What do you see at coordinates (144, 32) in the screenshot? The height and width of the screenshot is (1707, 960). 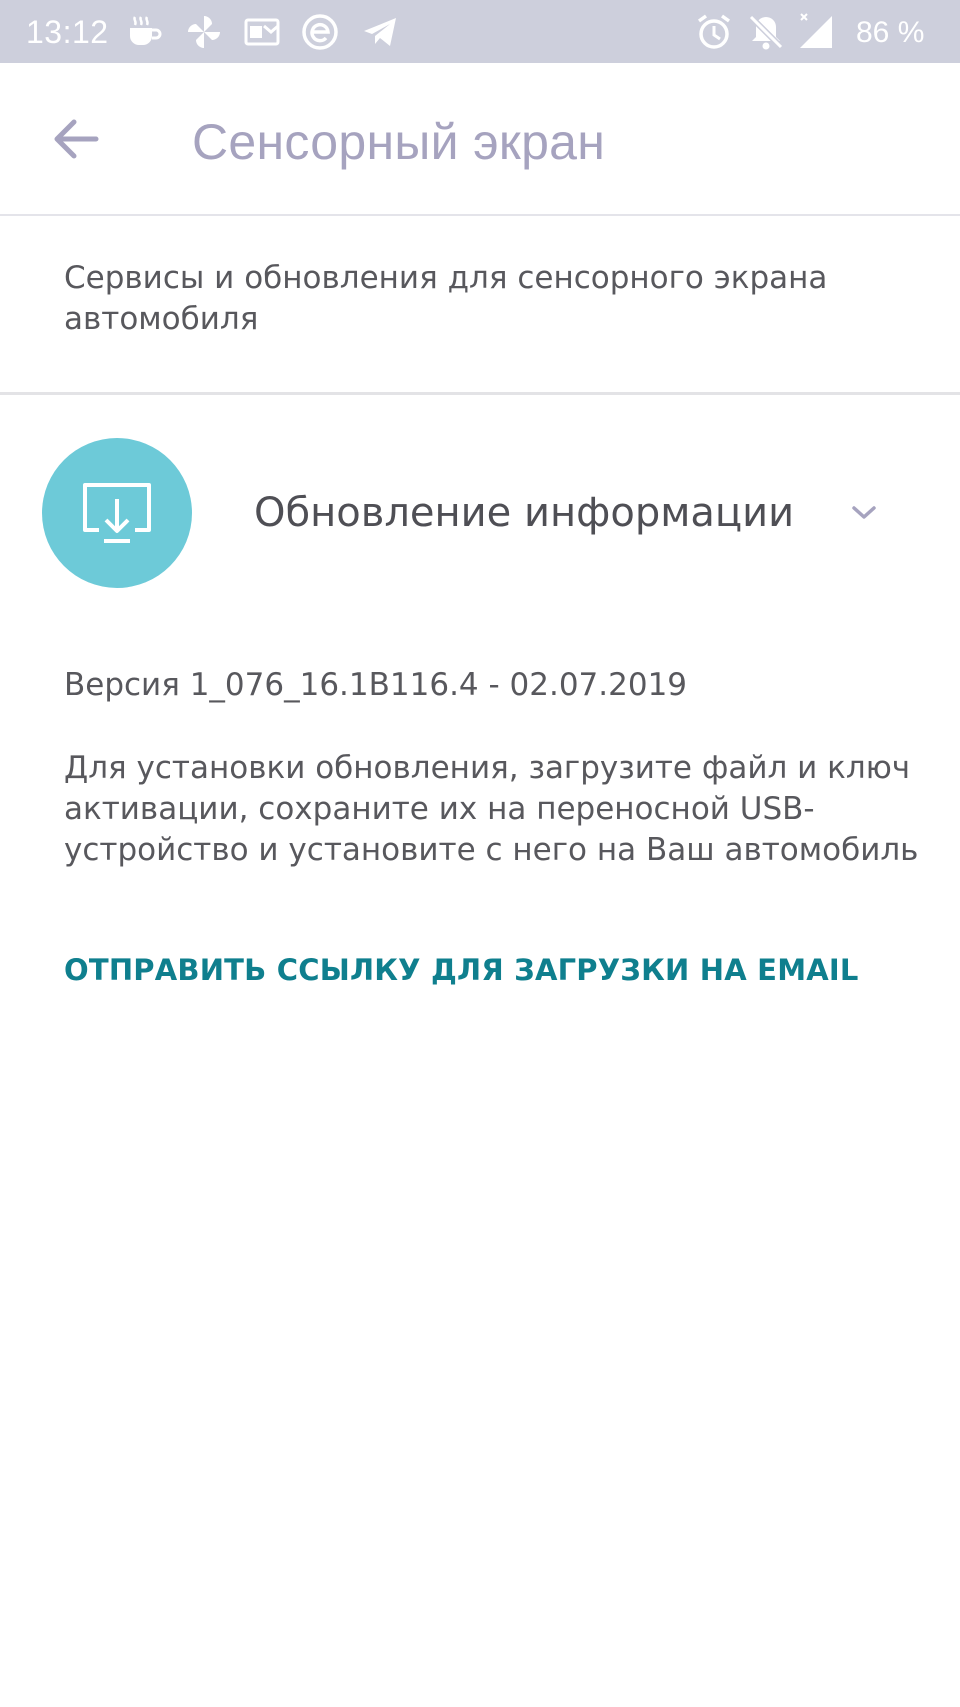 I see `coffee-icon` at bounding box center [144, 32].